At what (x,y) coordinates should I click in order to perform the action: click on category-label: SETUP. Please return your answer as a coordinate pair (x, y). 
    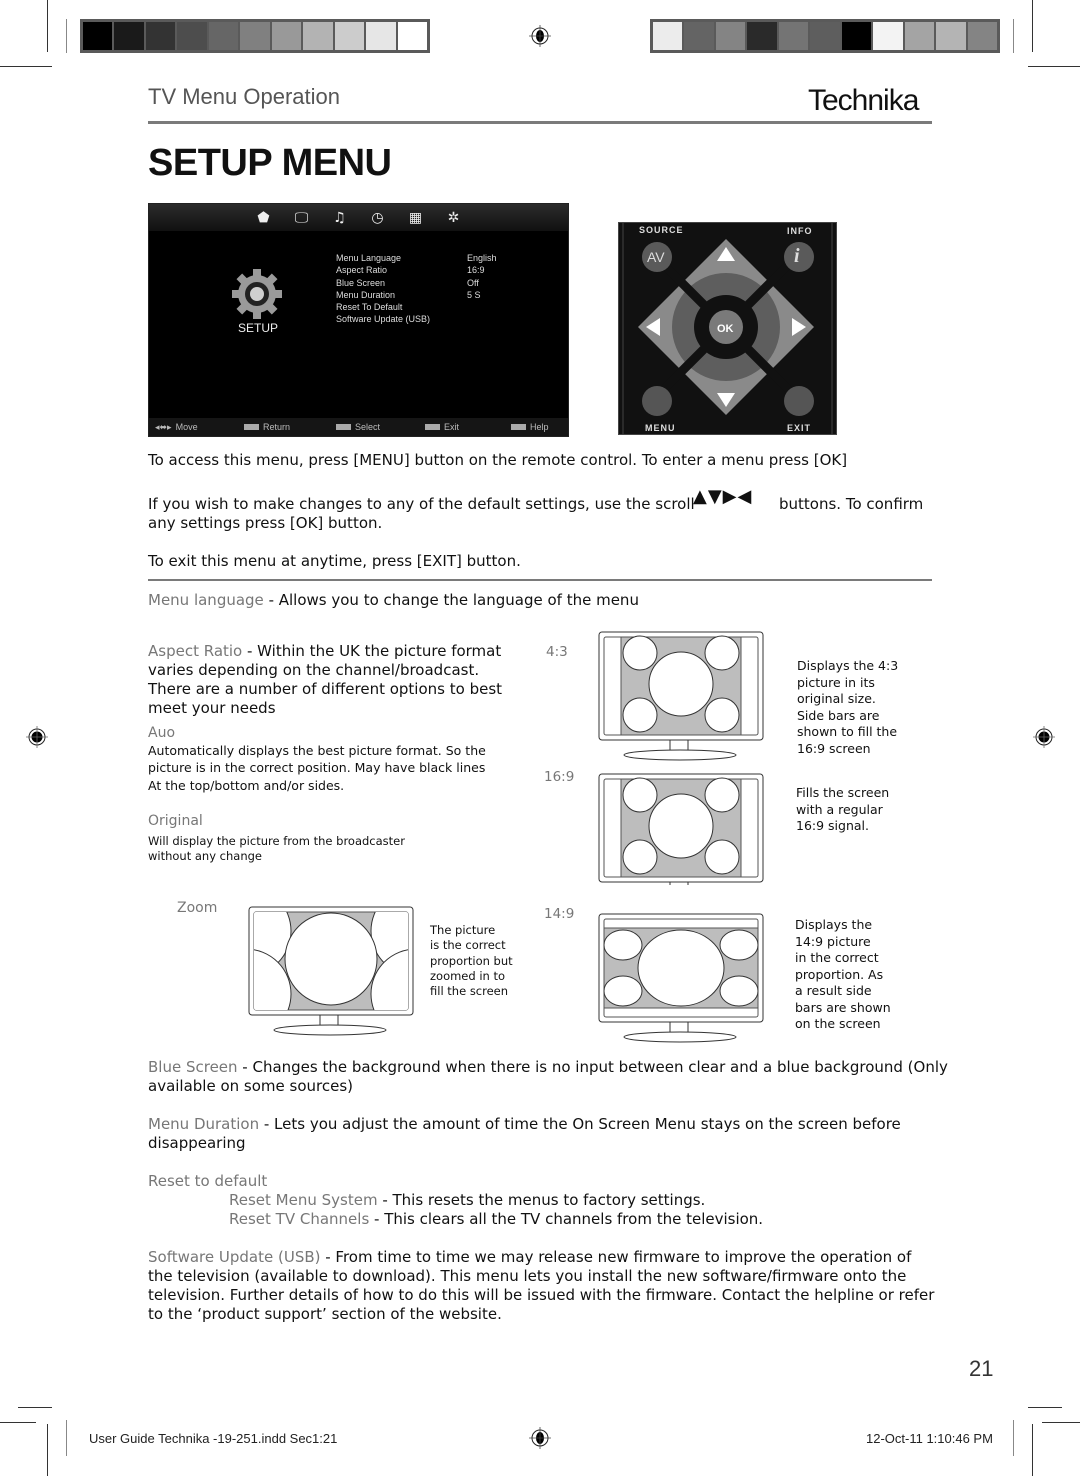
    Looking at the image, I should click on (258, 328).